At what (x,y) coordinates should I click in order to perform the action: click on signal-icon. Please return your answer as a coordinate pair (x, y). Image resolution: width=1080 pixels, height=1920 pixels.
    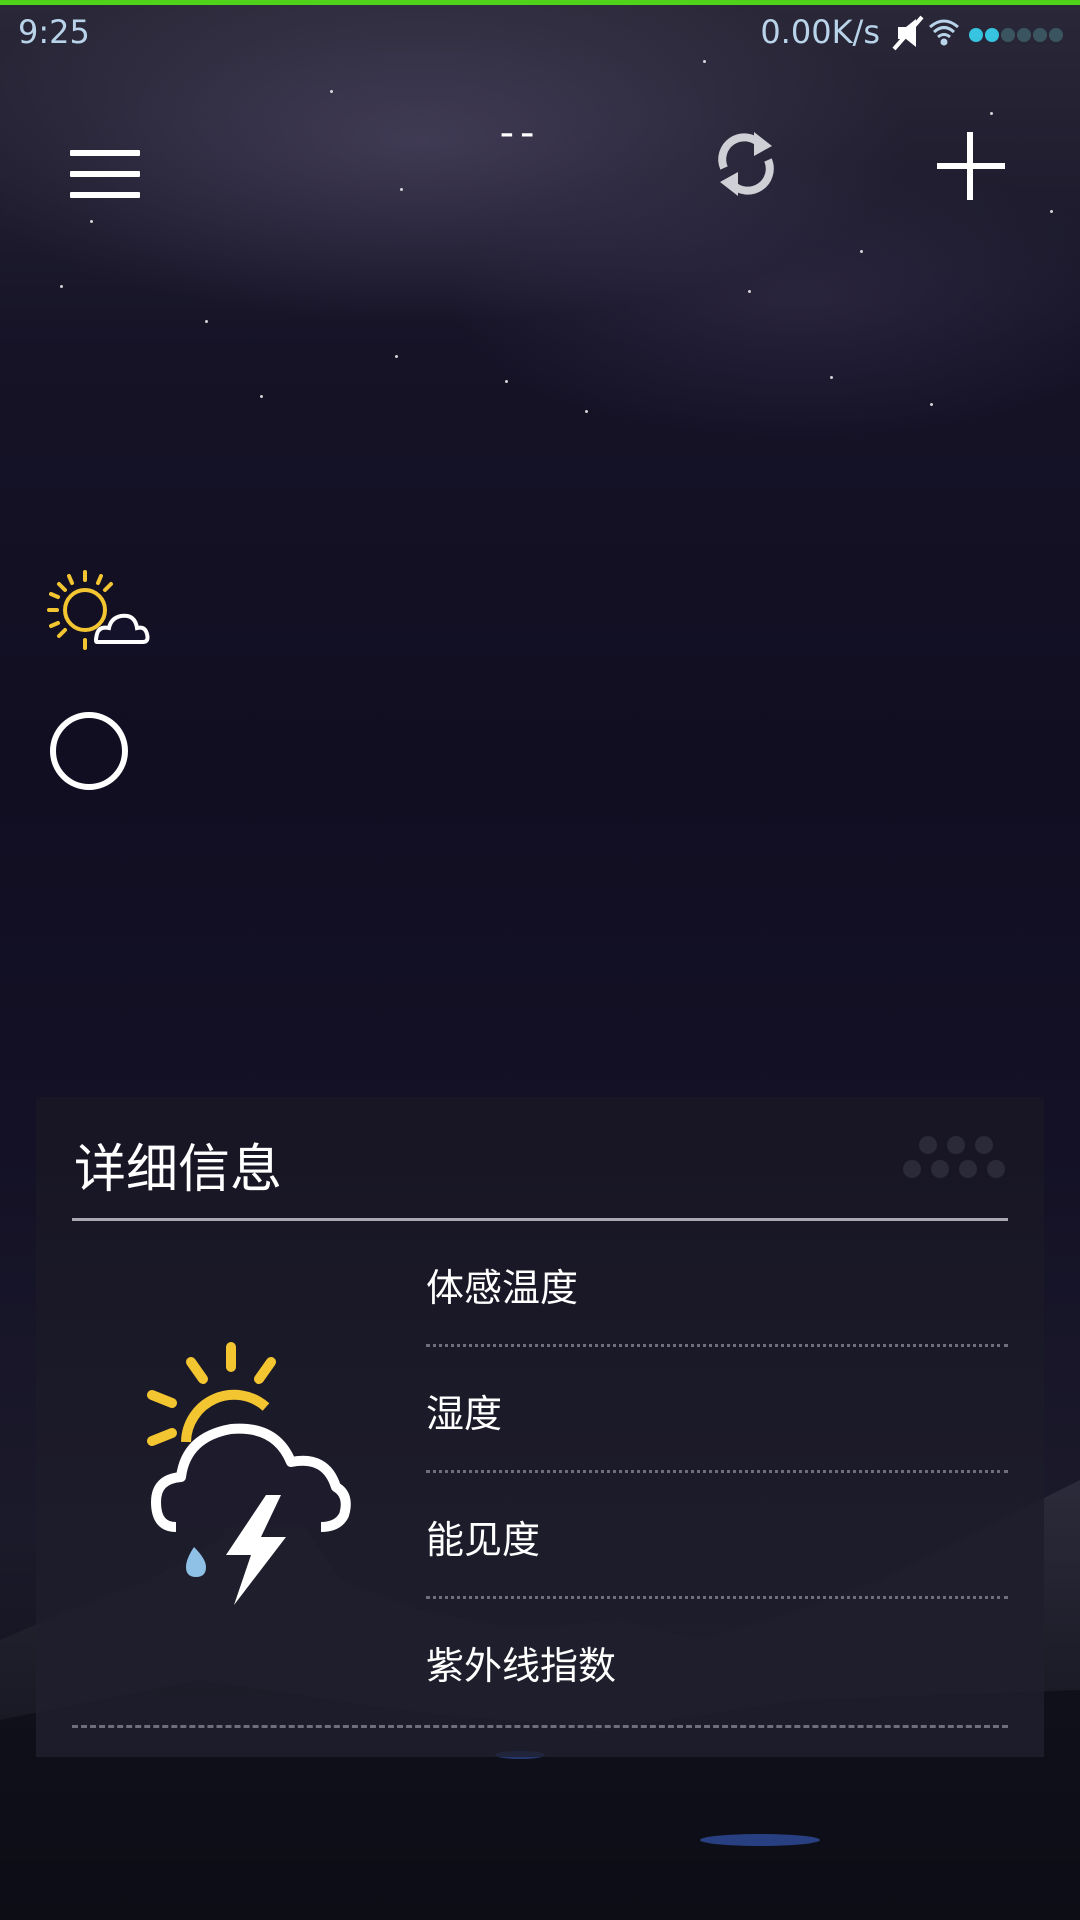
    Looking at the image, I should click on (1016, 35).